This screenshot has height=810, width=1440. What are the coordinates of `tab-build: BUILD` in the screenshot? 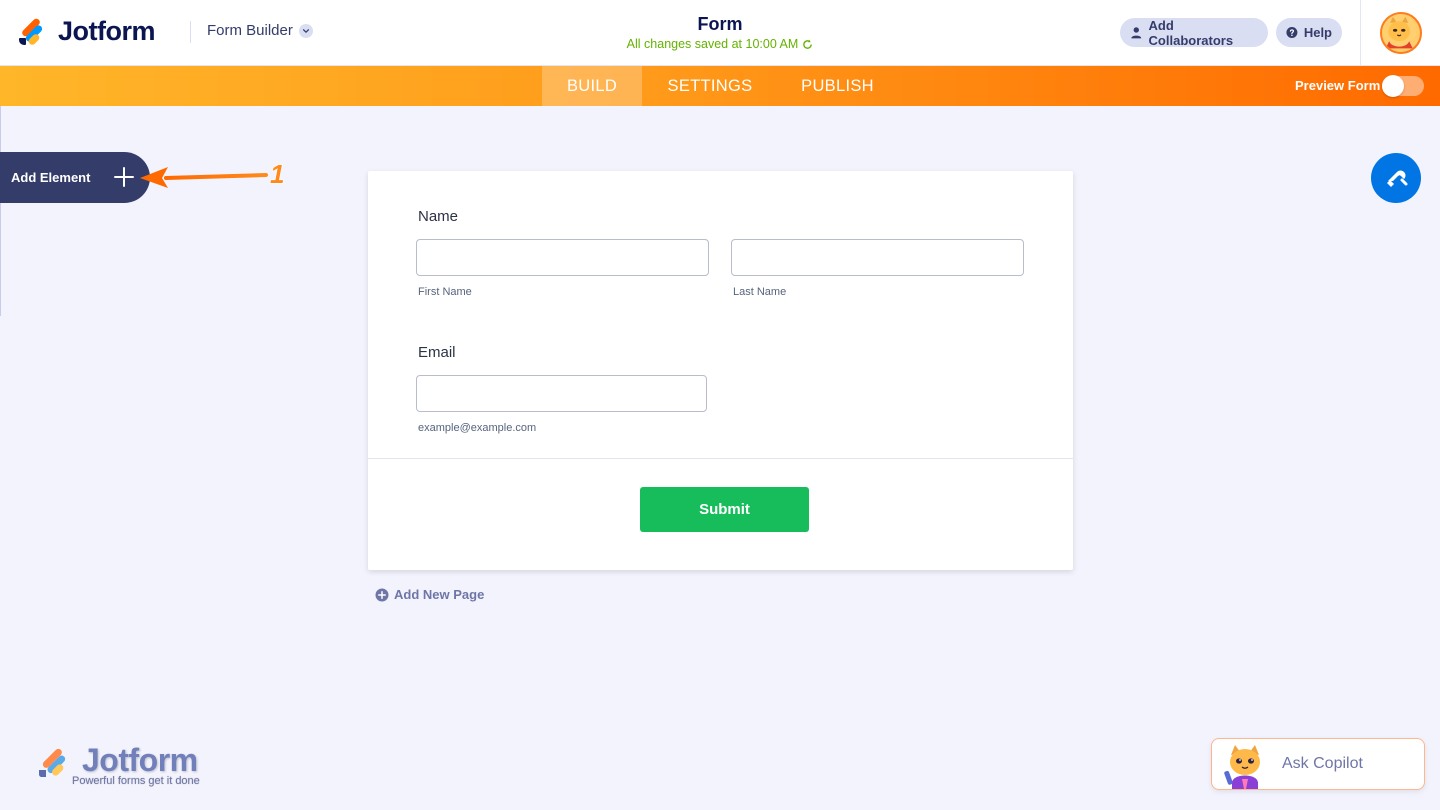 It's located at (592, 86).